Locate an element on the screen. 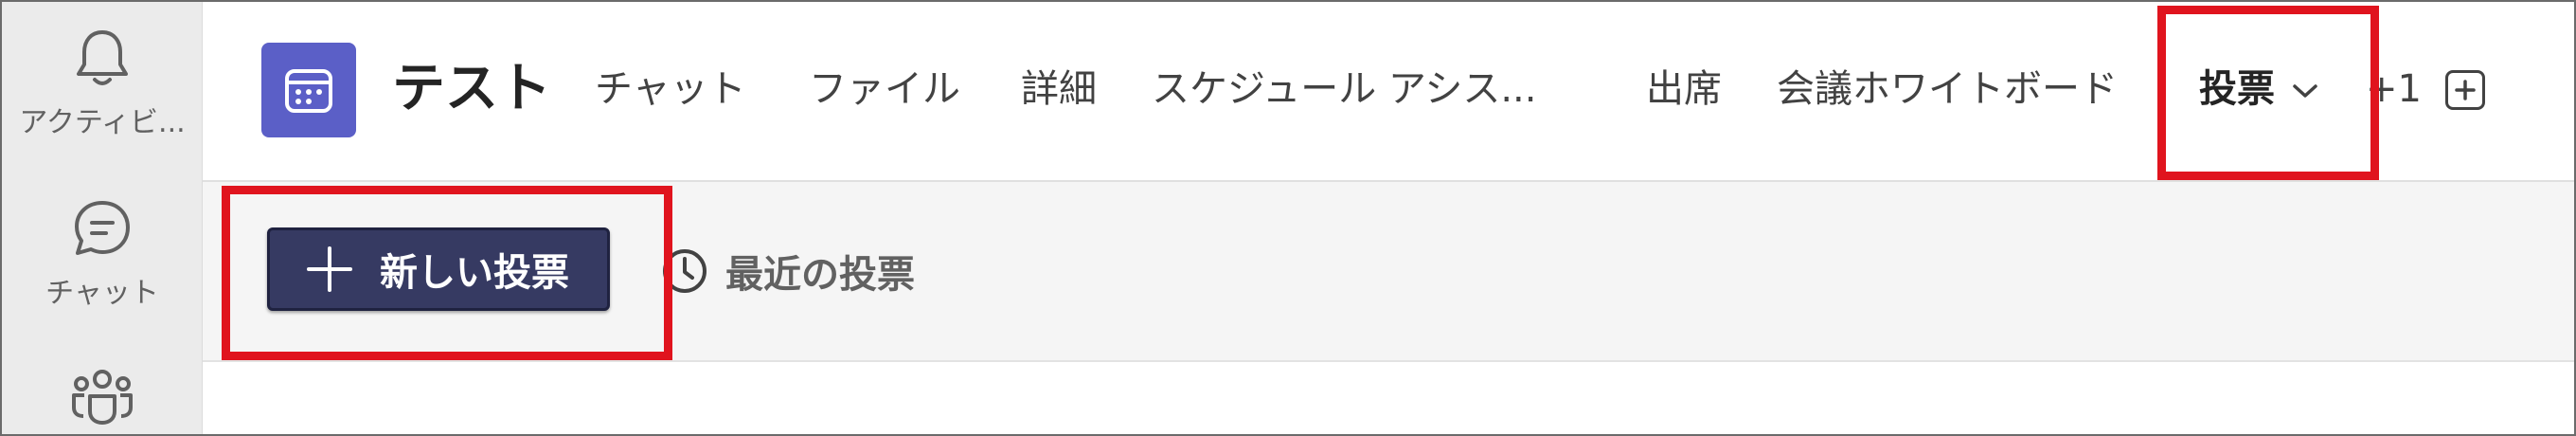  new-poll-button: 新しい投票 is located at coordinates (438, 269).